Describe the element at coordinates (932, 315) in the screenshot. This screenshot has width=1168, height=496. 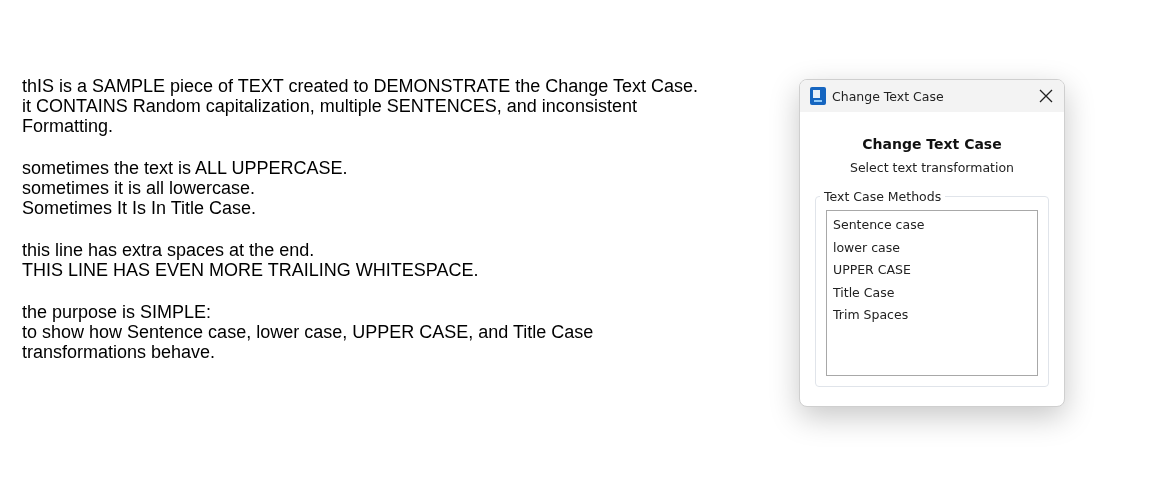
I see `list-item: Trim Spaces` at that location.